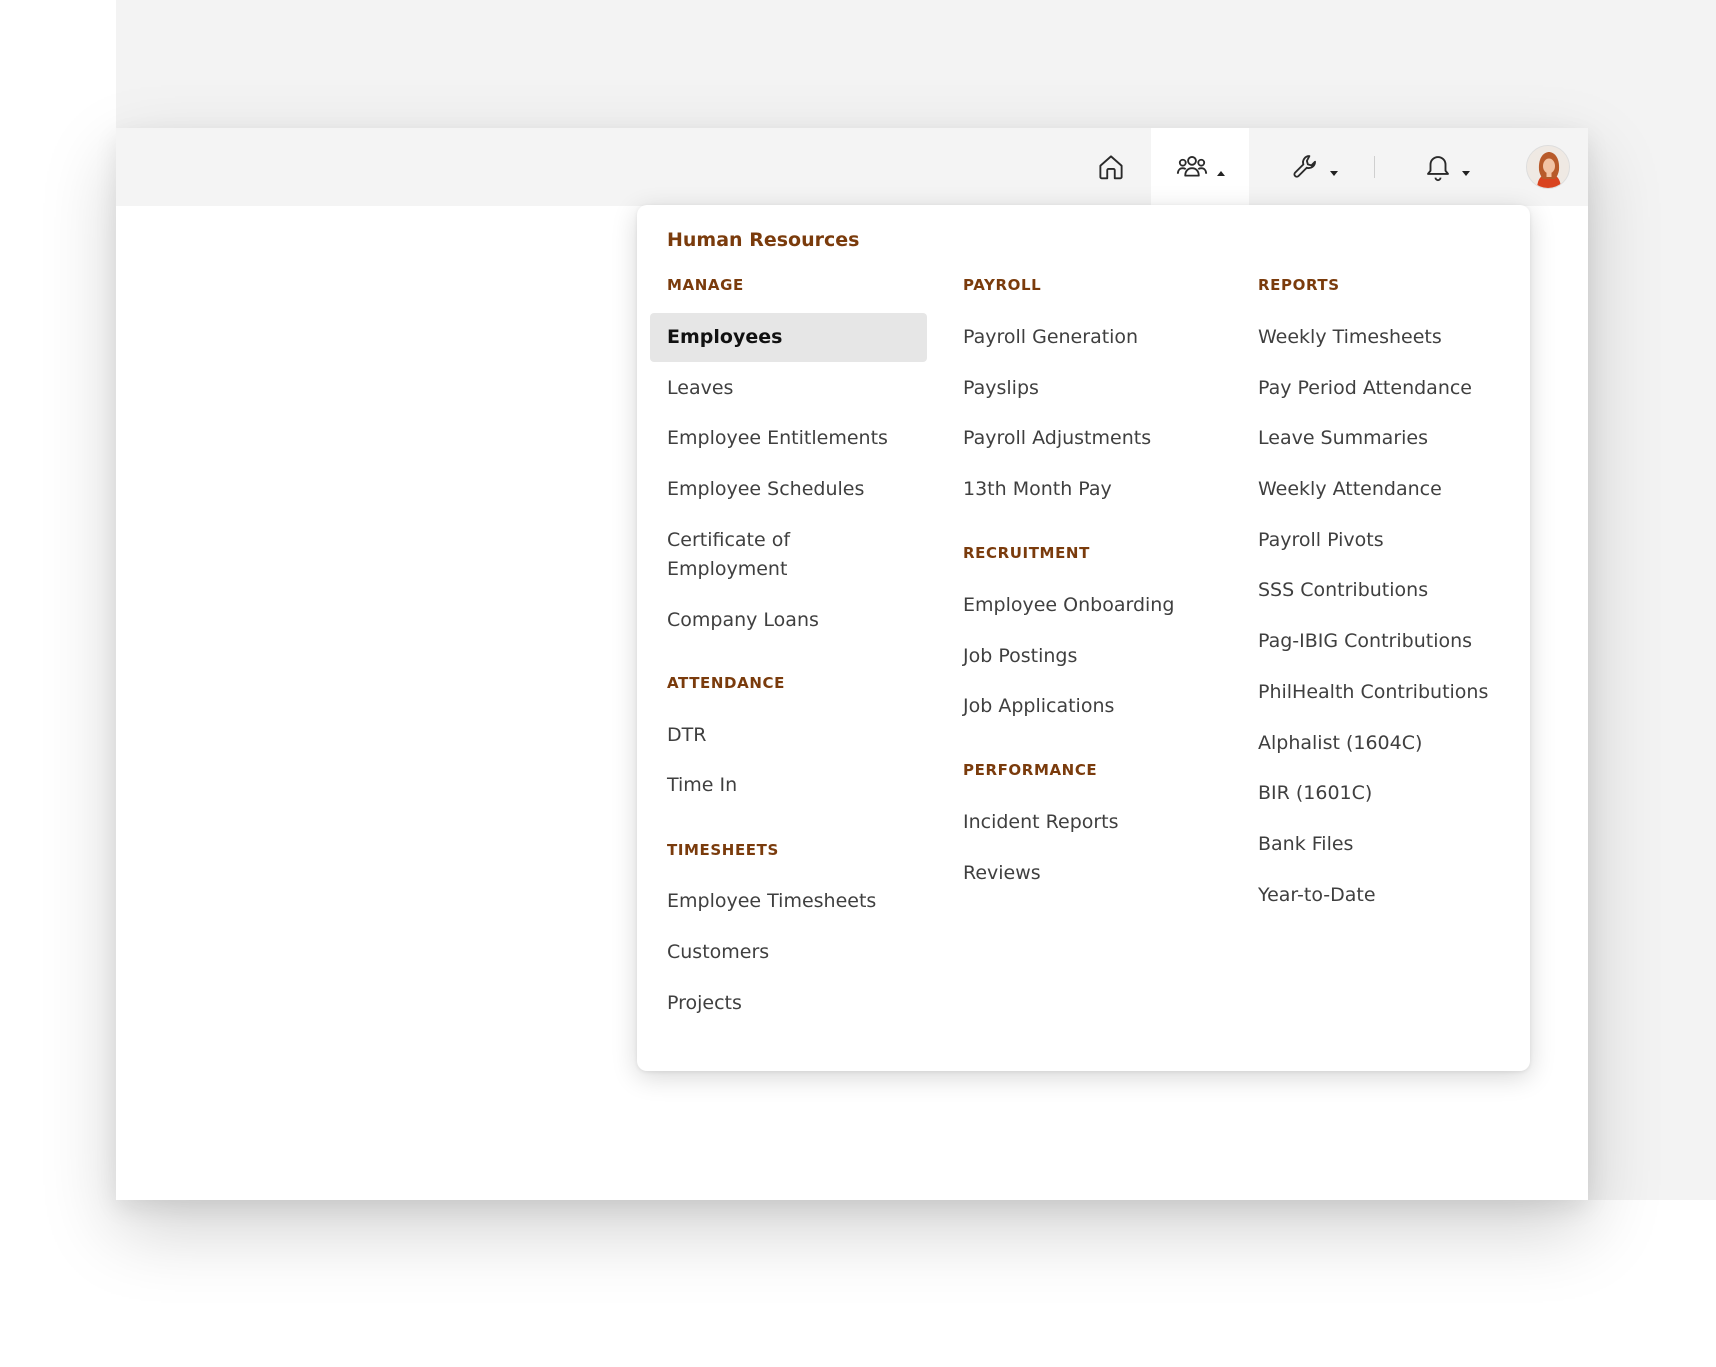 This screenshot has height=1367, width=1716. What do you see at coordinates (1379, 692) in the screenshot?
I see `menu-item-philhealth-contributions: PhilHealth Contributions` at bounding box center [1379, 692].